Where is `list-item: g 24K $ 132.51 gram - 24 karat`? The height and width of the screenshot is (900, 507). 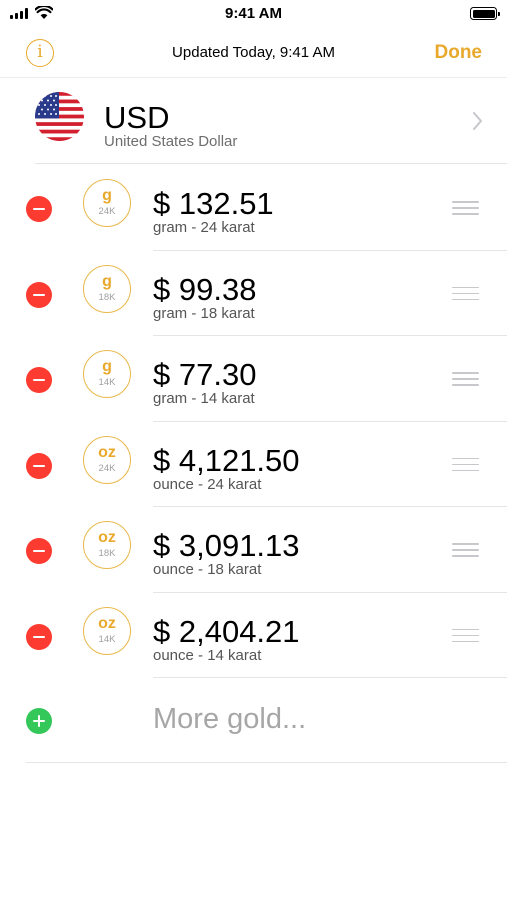 list-item: g 24K $ 132.51 gram - 24 karat is located at coordinates (253, 208).